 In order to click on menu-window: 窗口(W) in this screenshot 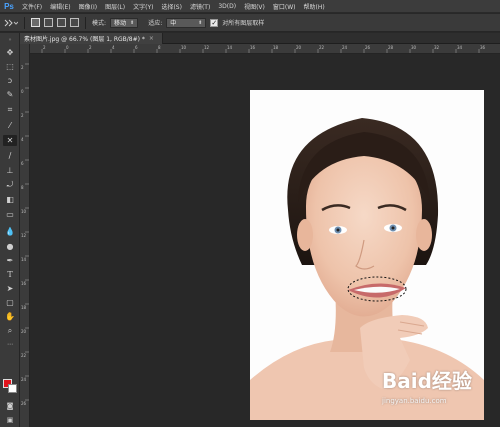, I will do `click(284, 6)`.